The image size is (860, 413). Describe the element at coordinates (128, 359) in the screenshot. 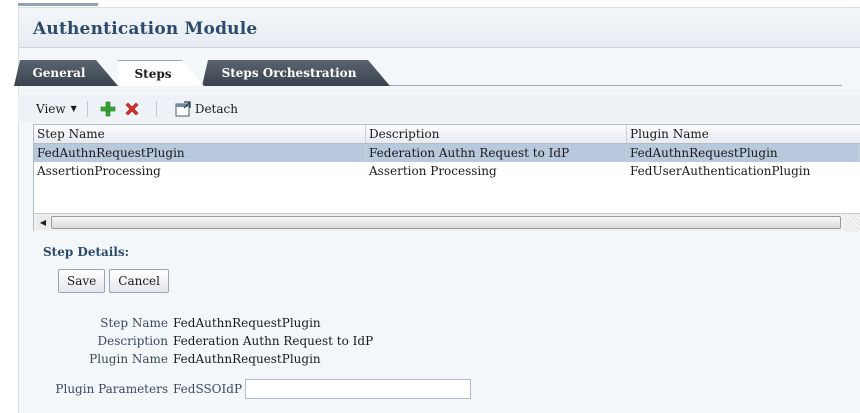

I see `plugin-name-label: Plugin Name` at that location.